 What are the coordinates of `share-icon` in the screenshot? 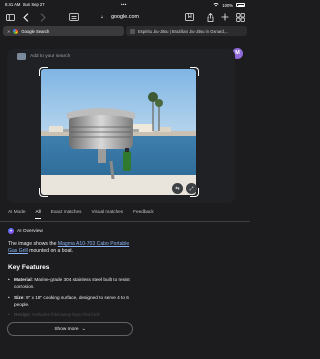 It's located at (210, 17).